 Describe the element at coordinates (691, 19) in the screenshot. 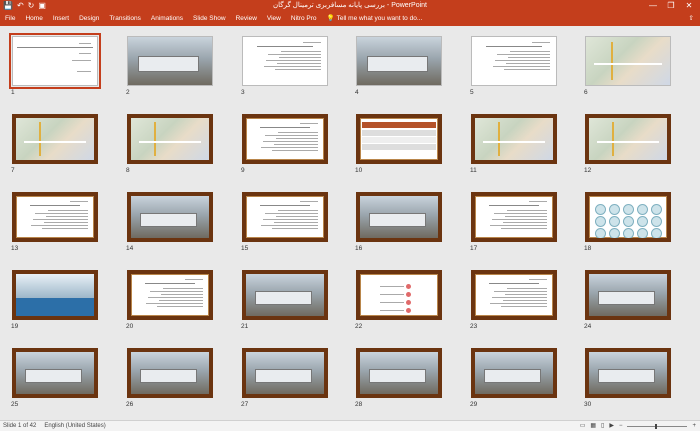

I see `share-button: ⇧` at that location.